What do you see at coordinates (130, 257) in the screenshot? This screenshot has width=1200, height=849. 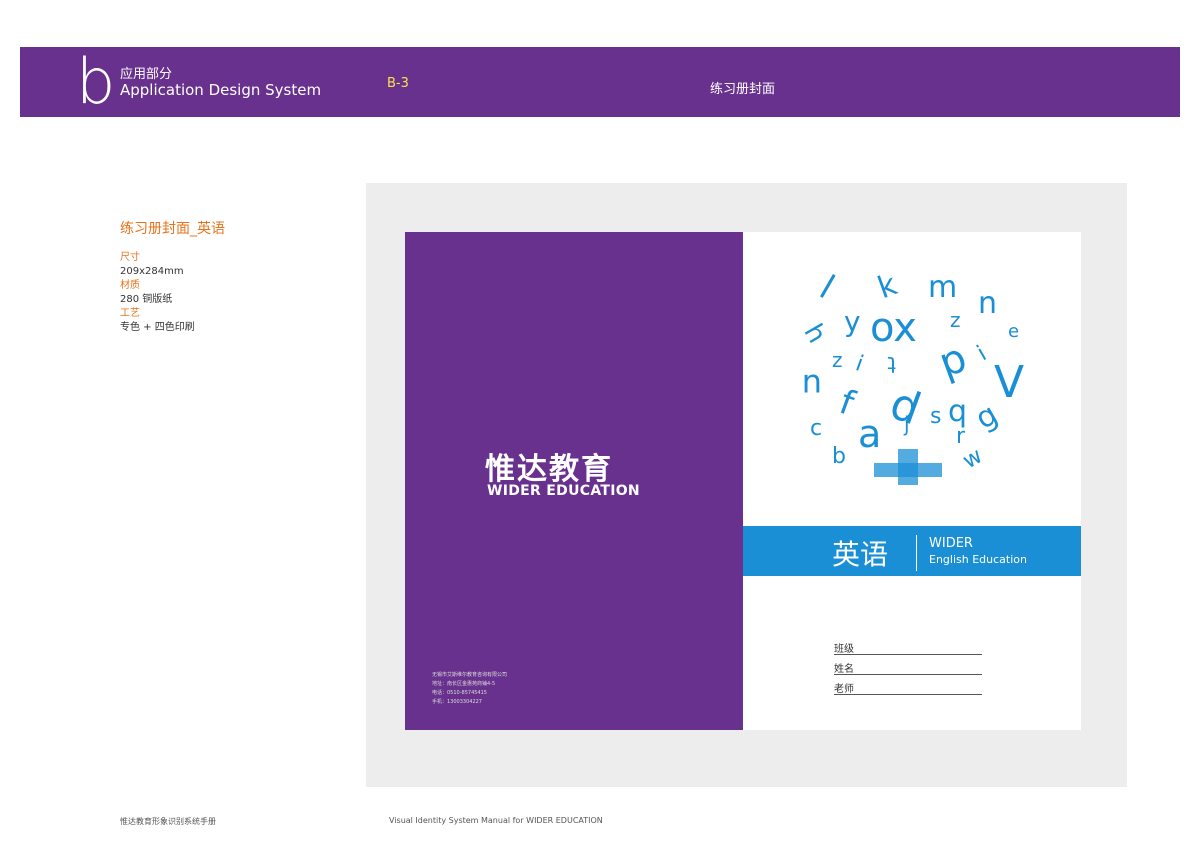 I see `size-label: 尺寸` at bounding box center [130, 257].